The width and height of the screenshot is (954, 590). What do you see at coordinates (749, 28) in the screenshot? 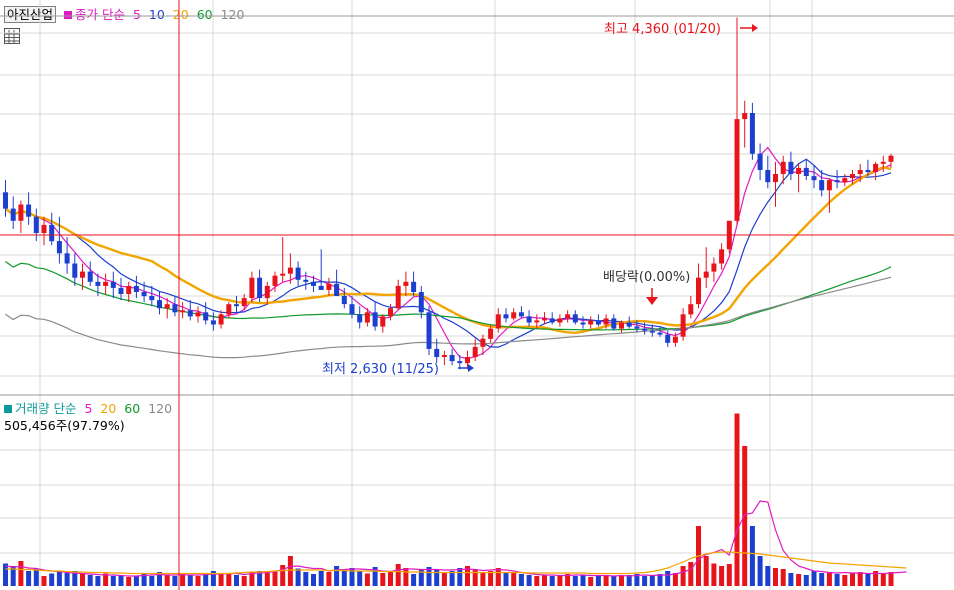
I see `high-arrow-icon` at bounding box center [749, 28].